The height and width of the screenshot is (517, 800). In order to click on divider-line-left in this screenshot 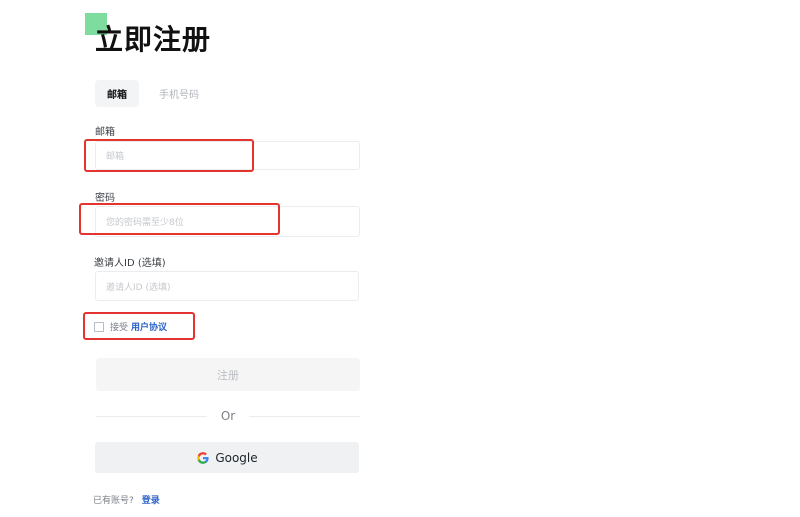, I will do `click(151, 416)`.